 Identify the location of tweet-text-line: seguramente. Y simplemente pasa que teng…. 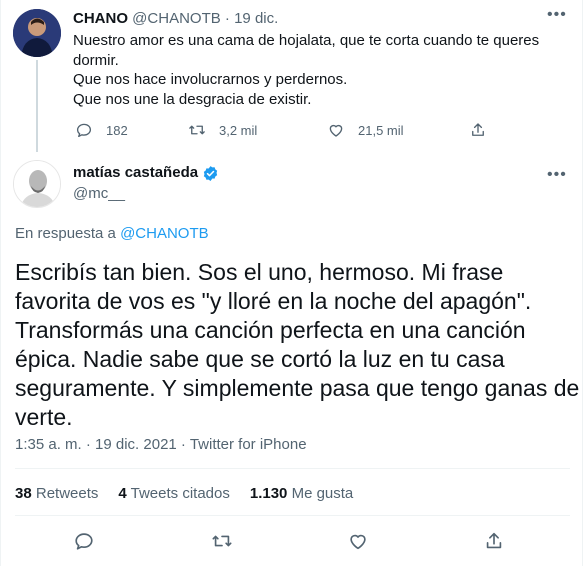
(297, 388).